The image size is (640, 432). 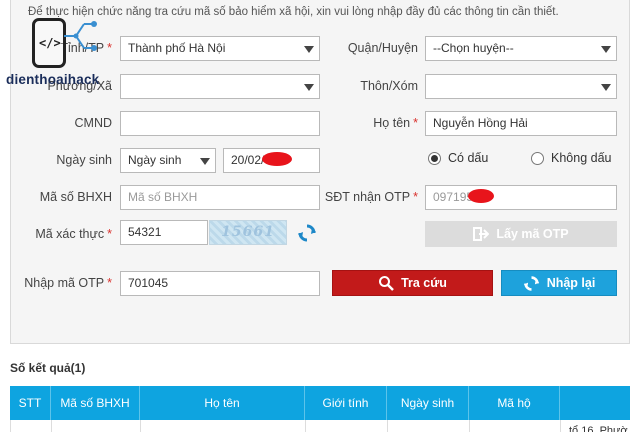 I want to click on column-header: Giới tính, so click(x=346, y=403).